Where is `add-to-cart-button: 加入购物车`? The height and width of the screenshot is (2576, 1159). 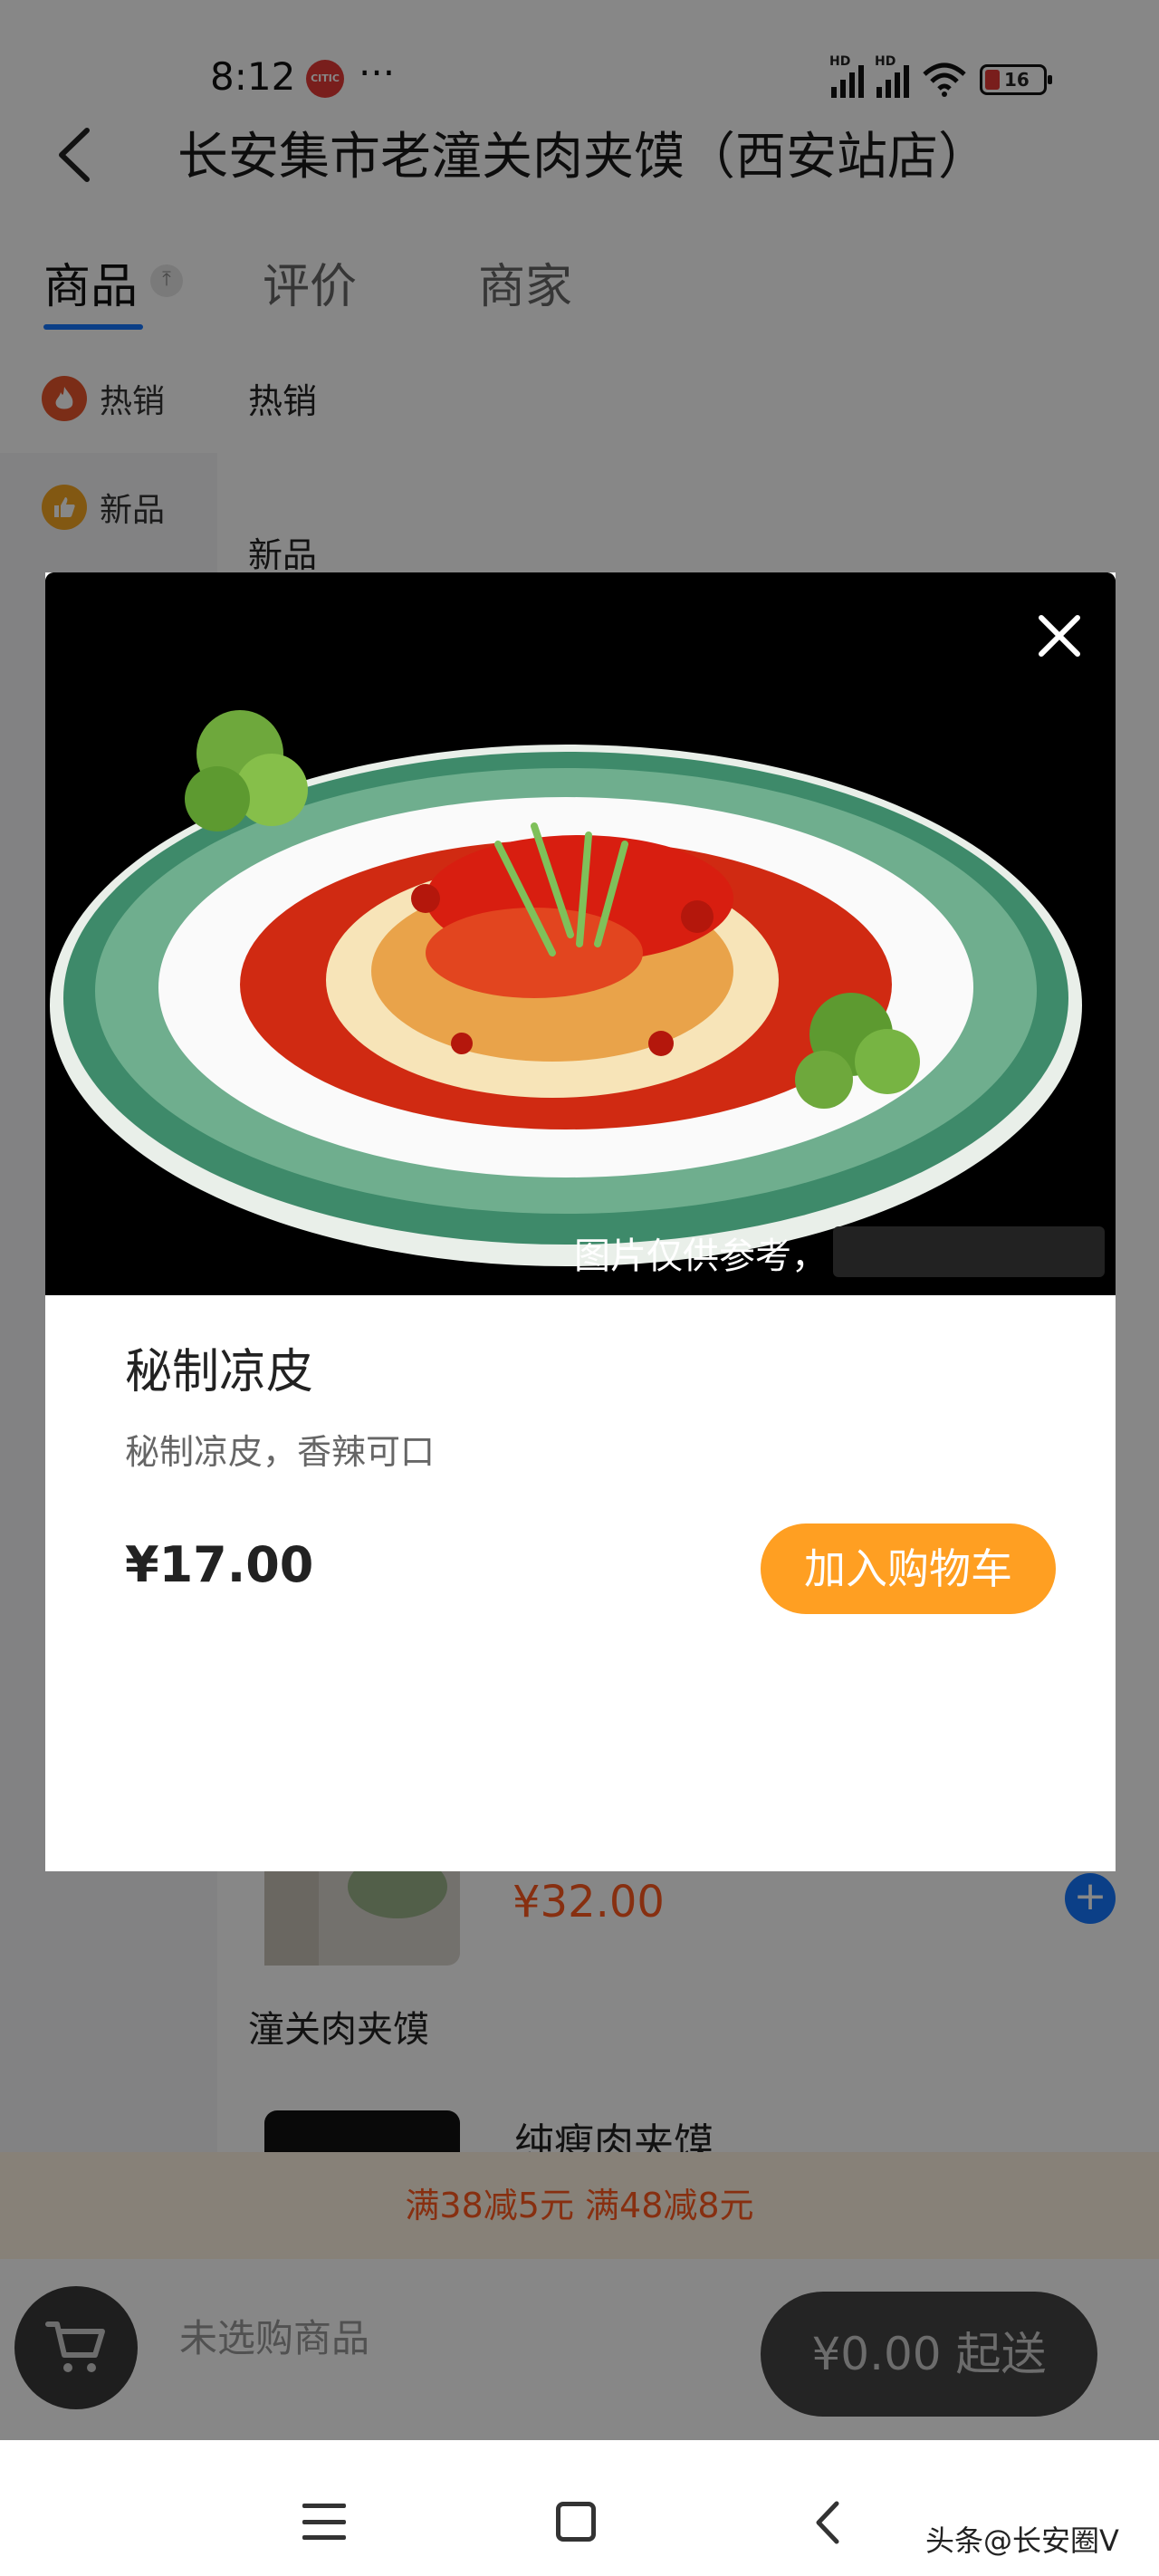 add-to-cart-button: 加入购物车 is located at coordinates (909, 1568).